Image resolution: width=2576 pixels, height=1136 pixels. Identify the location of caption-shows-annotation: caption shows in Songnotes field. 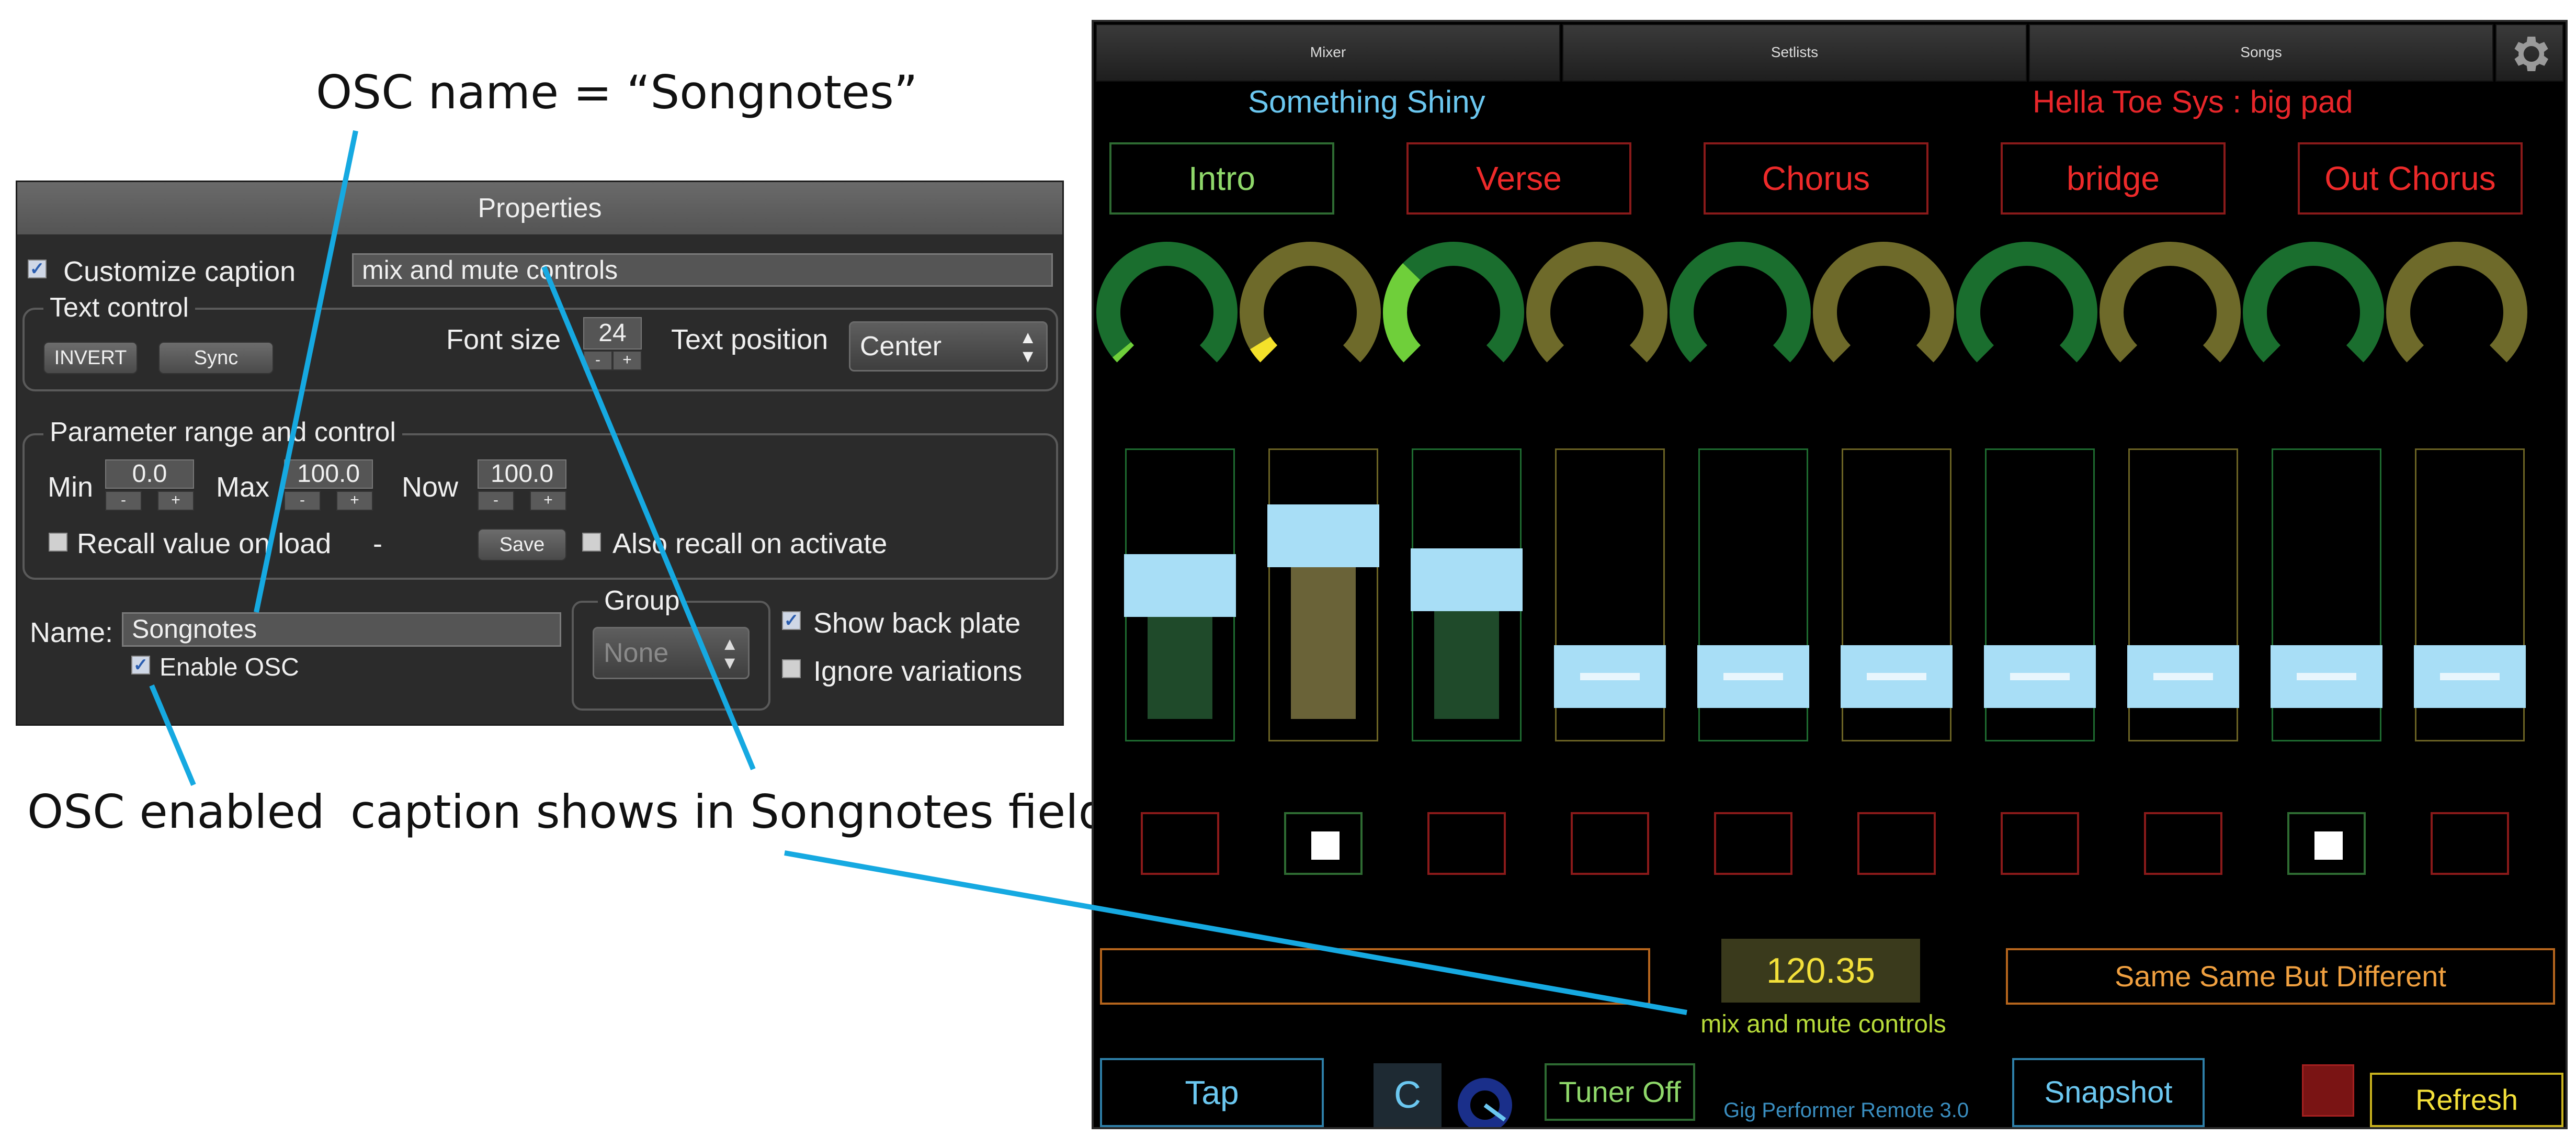
(729, 812).